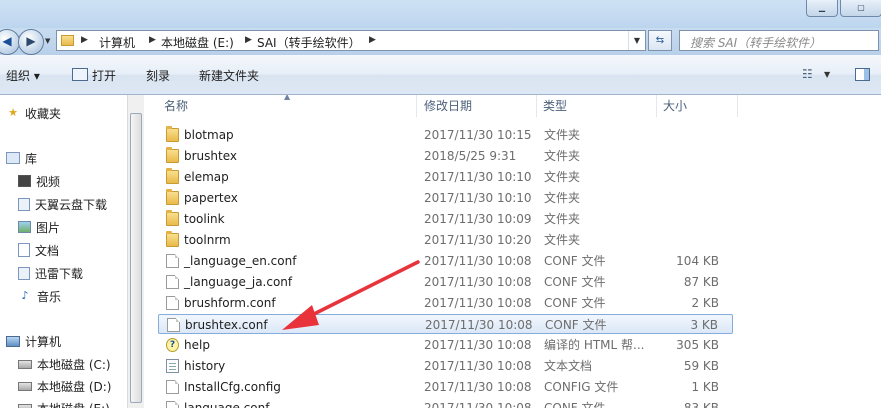 The image size is (881, 408). I want to click on forward-arrow-icon: ▶, so click(31, 41).